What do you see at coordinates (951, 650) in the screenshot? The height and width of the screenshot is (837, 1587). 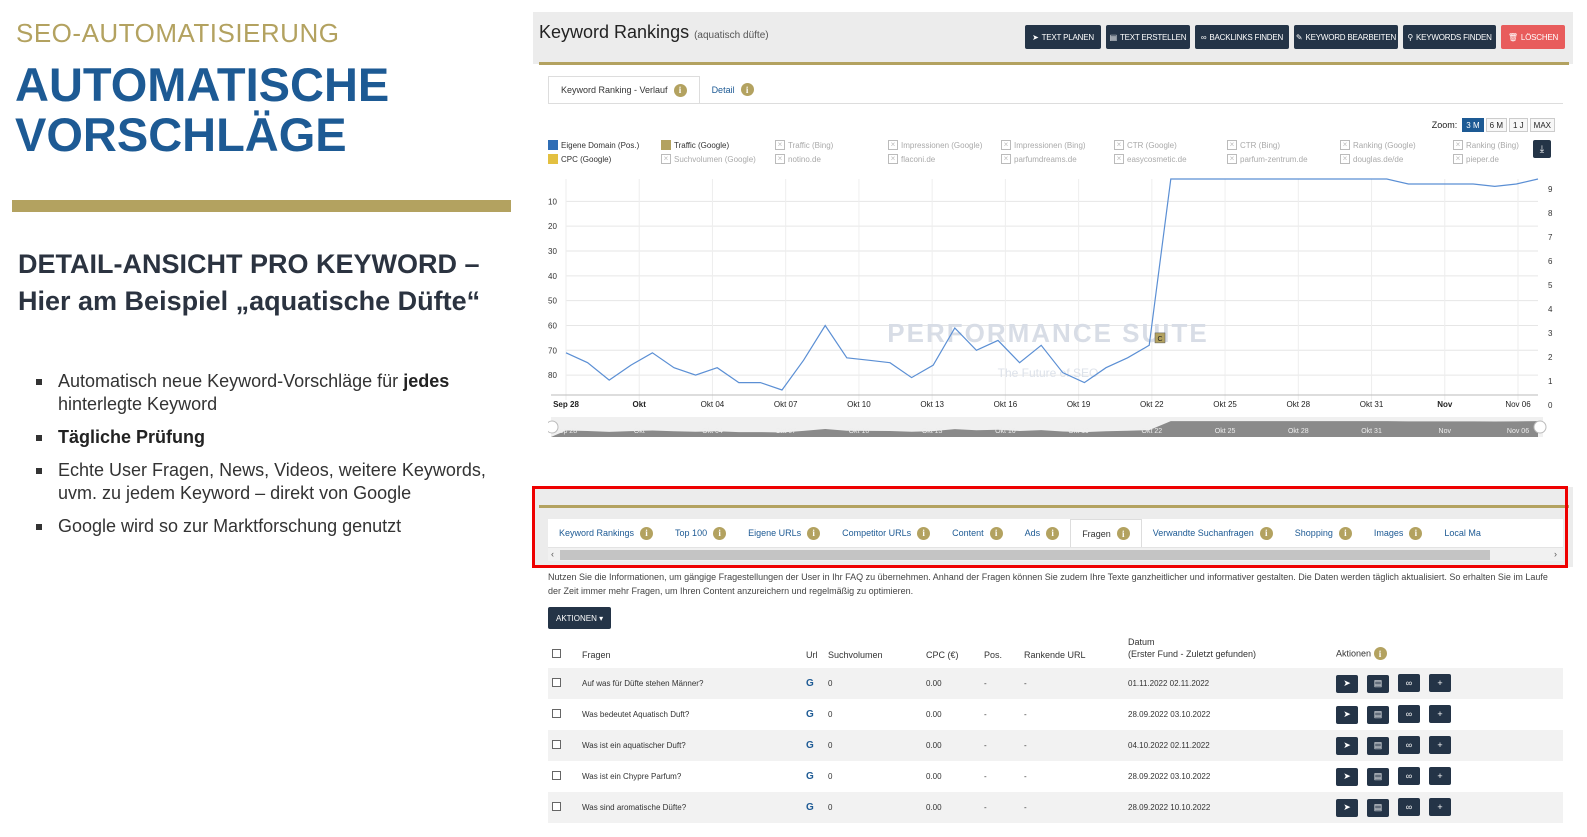 I see `col-cpc: CPC (€)` at bounding box center [951, 650].